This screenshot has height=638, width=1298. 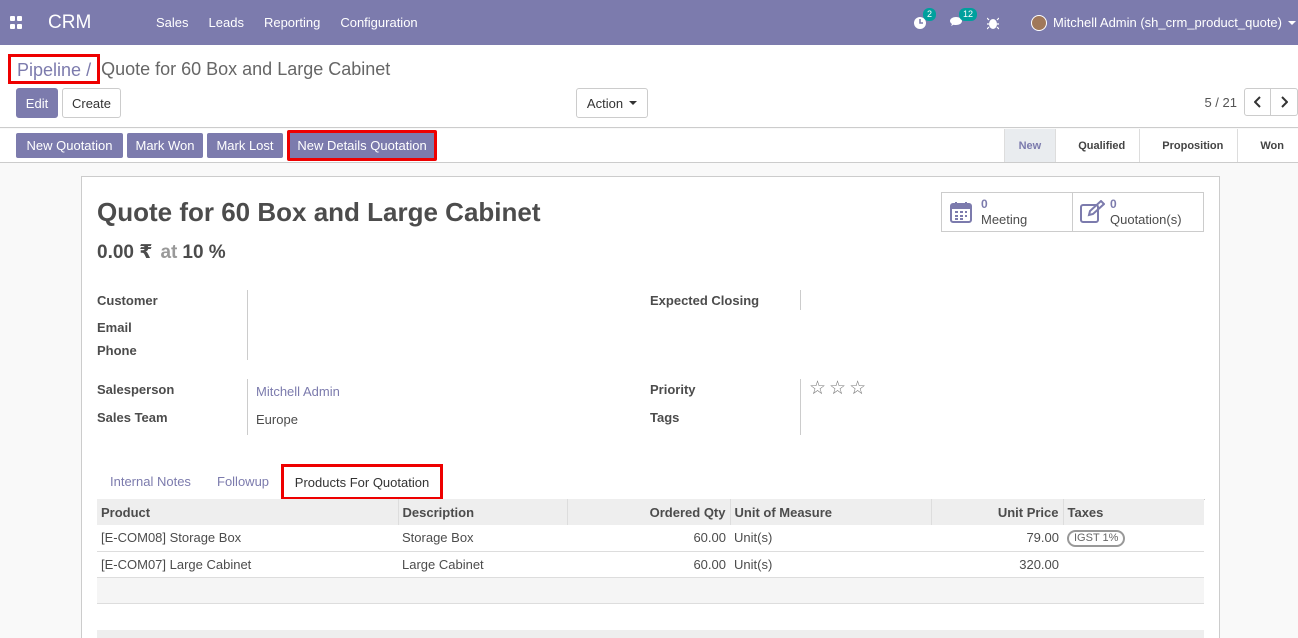 What do you see at coordinates (1029, 145) in the screenshot?
I see `stage-new: New` at bounding box center [1029, 145].